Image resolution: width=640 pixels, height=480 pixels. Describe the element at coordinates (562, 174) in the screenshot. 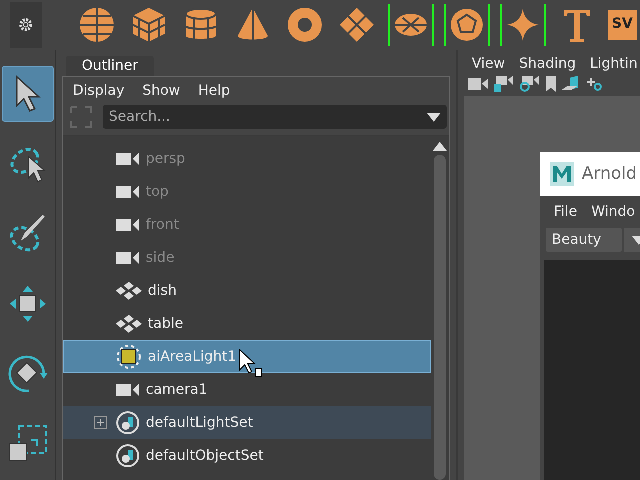

I see `maya-logo-icon` at that location.